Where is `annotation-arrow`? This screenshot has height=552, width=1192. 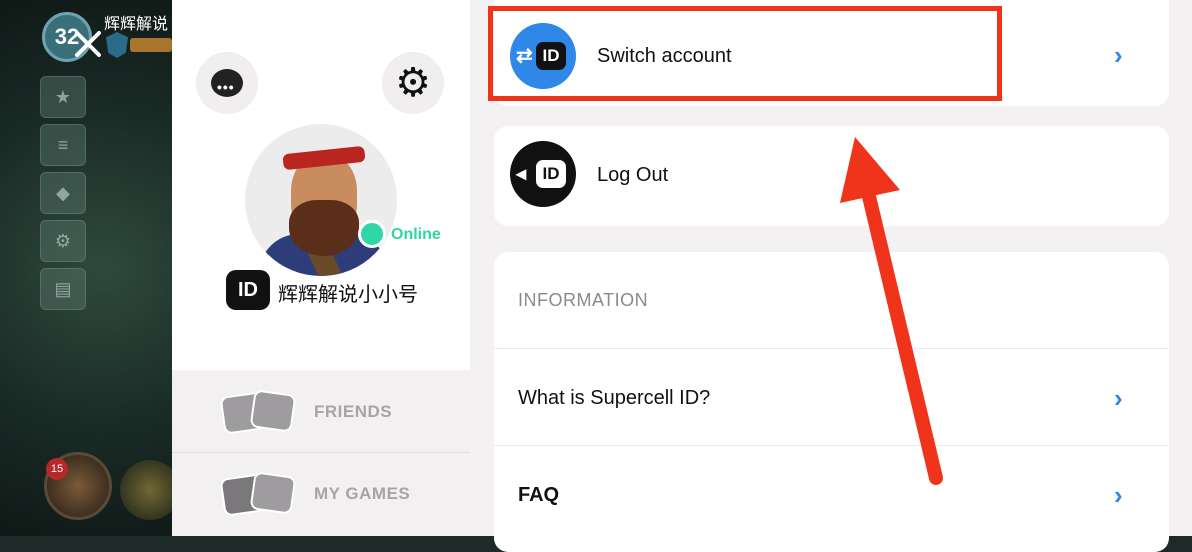 annotation-arrow is located at coordinates (891, 311).